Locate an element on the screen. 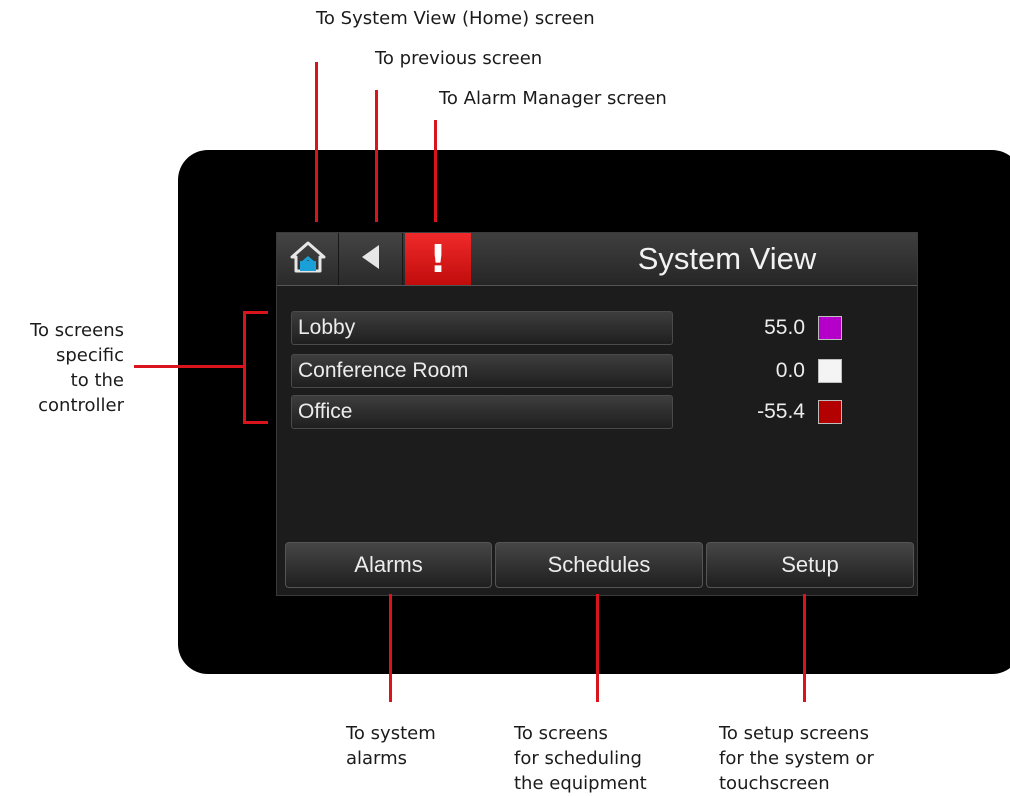 Image resolution: width=1010 pixels, height=796 pixels. status-swatch-lobby is located at coordinates (830, 328).